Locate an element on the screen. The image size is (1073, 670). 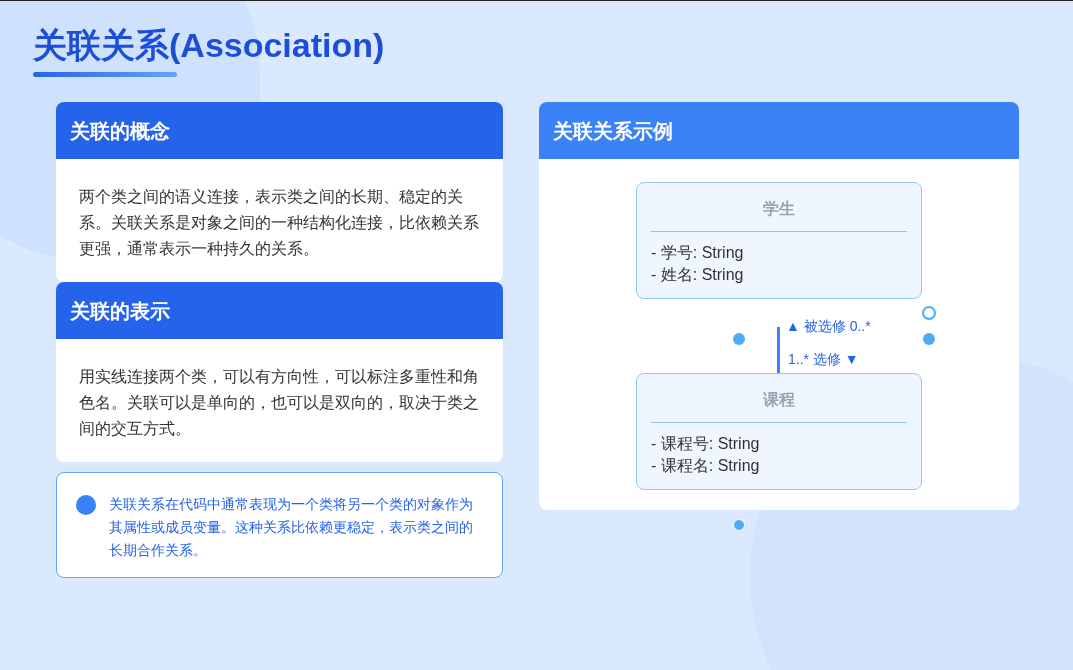
multiplicity-label: ▲ 被选修 0..* is located at coordinates (828, 326).